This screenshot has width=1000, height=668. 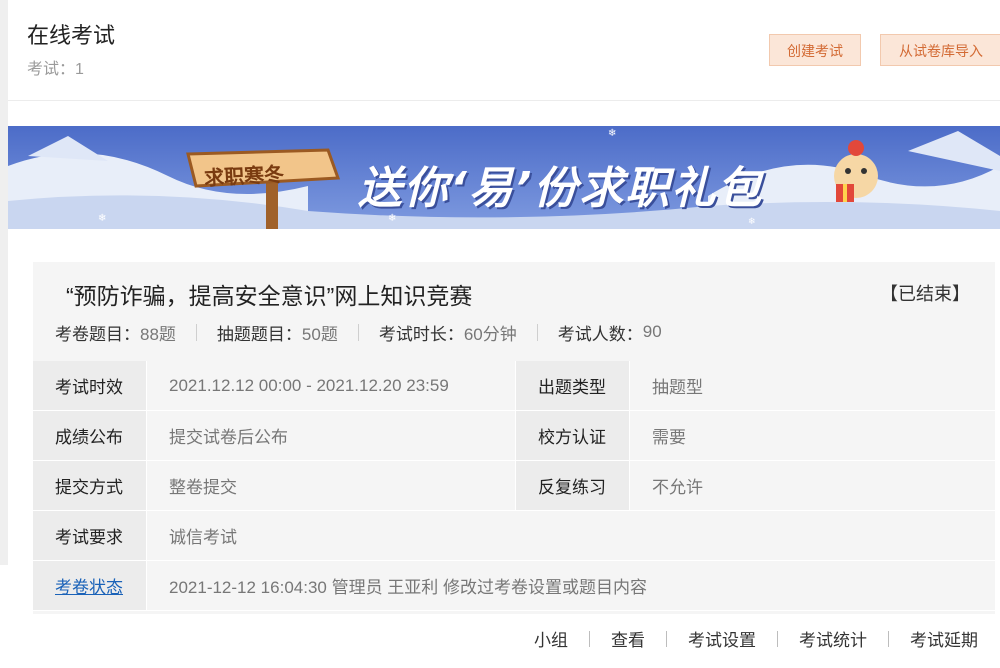 I want to click on stat-value: 60分钟, so click(x=490, y=334).